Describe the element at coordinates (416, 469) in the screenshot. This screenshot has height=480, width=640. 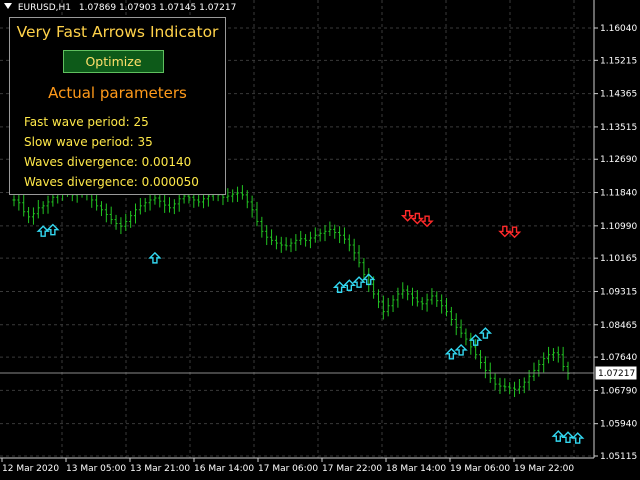
I see `time-label: 18 Mar 14:00` at that location.